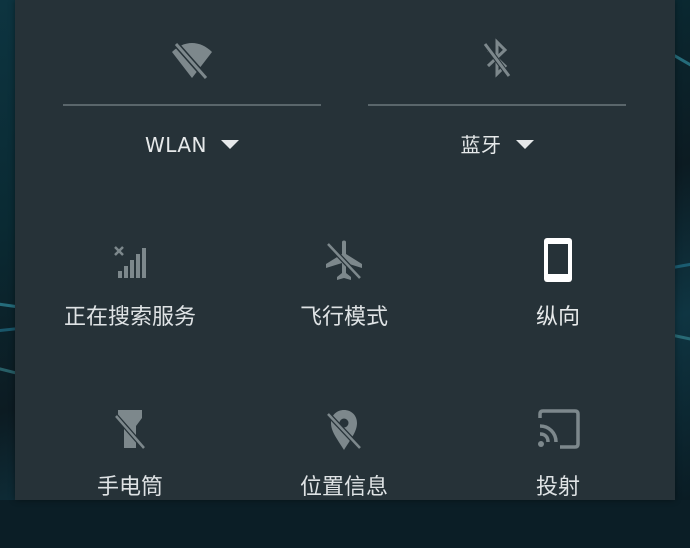 This screenshot has width=690, height=548. Describe the element at coordinates (497, 95) in the screenshot. I see `bluetooth-tile: 蓝牙` at that location.